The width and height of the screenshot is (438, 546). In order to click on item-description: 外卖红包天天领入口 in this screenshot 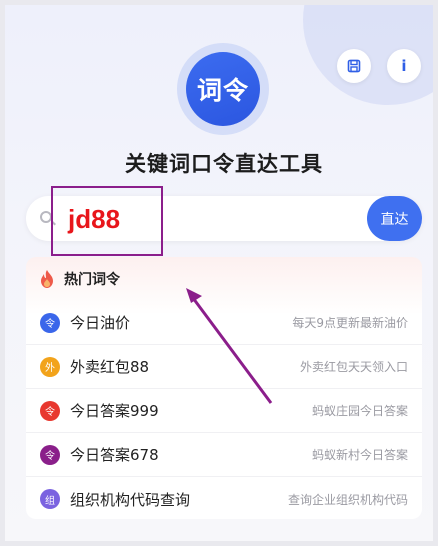, I will do `click(353, 367)`.